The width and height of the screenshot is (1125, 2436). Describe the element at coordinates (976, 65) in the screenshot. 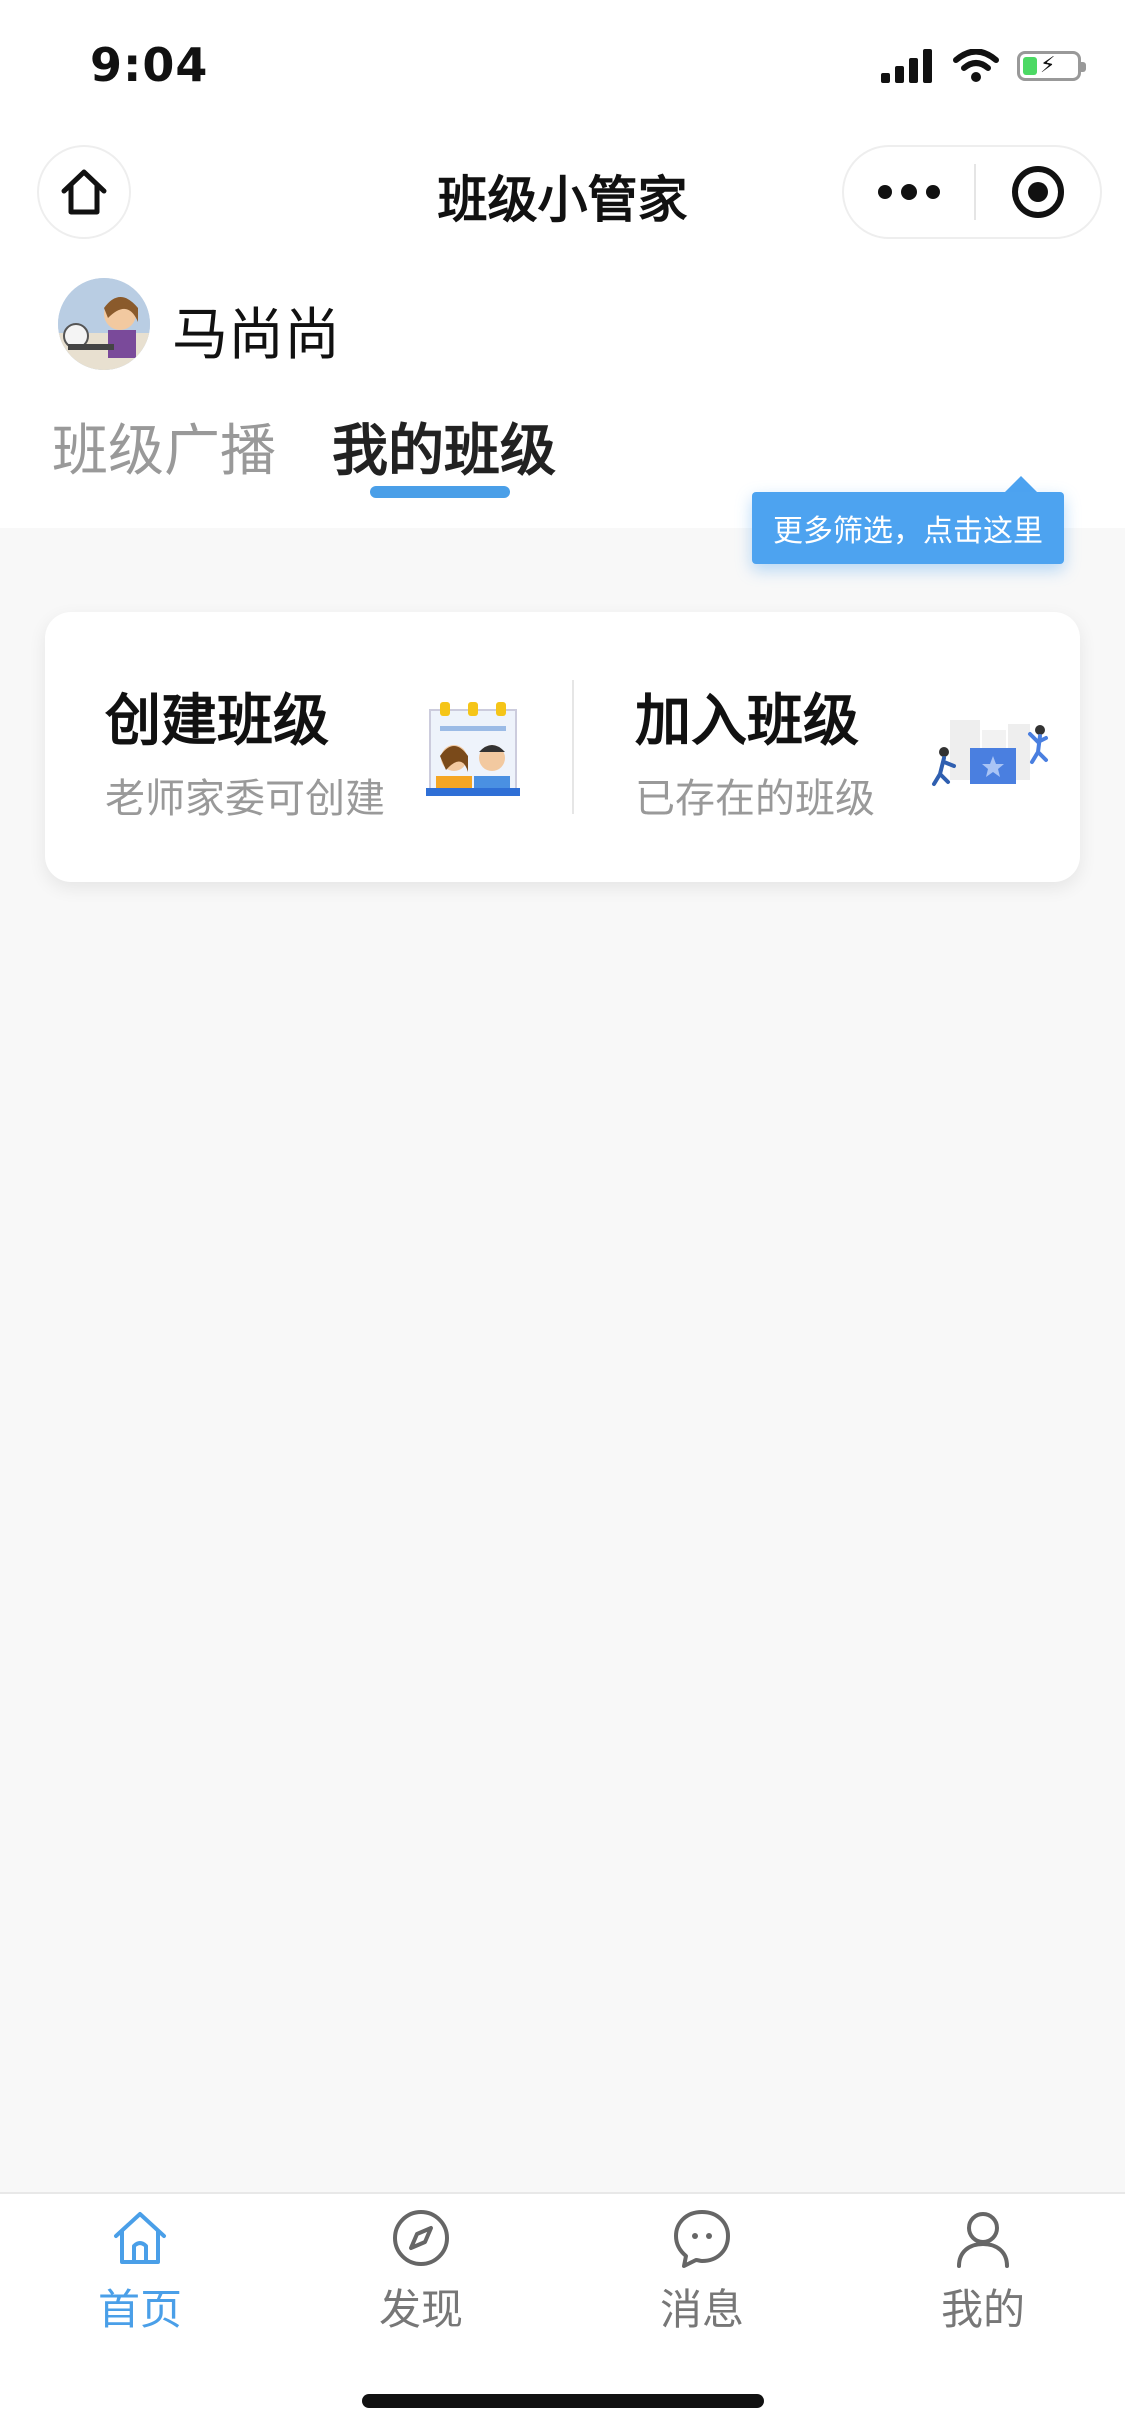

I see `wifi-icon` at that location.